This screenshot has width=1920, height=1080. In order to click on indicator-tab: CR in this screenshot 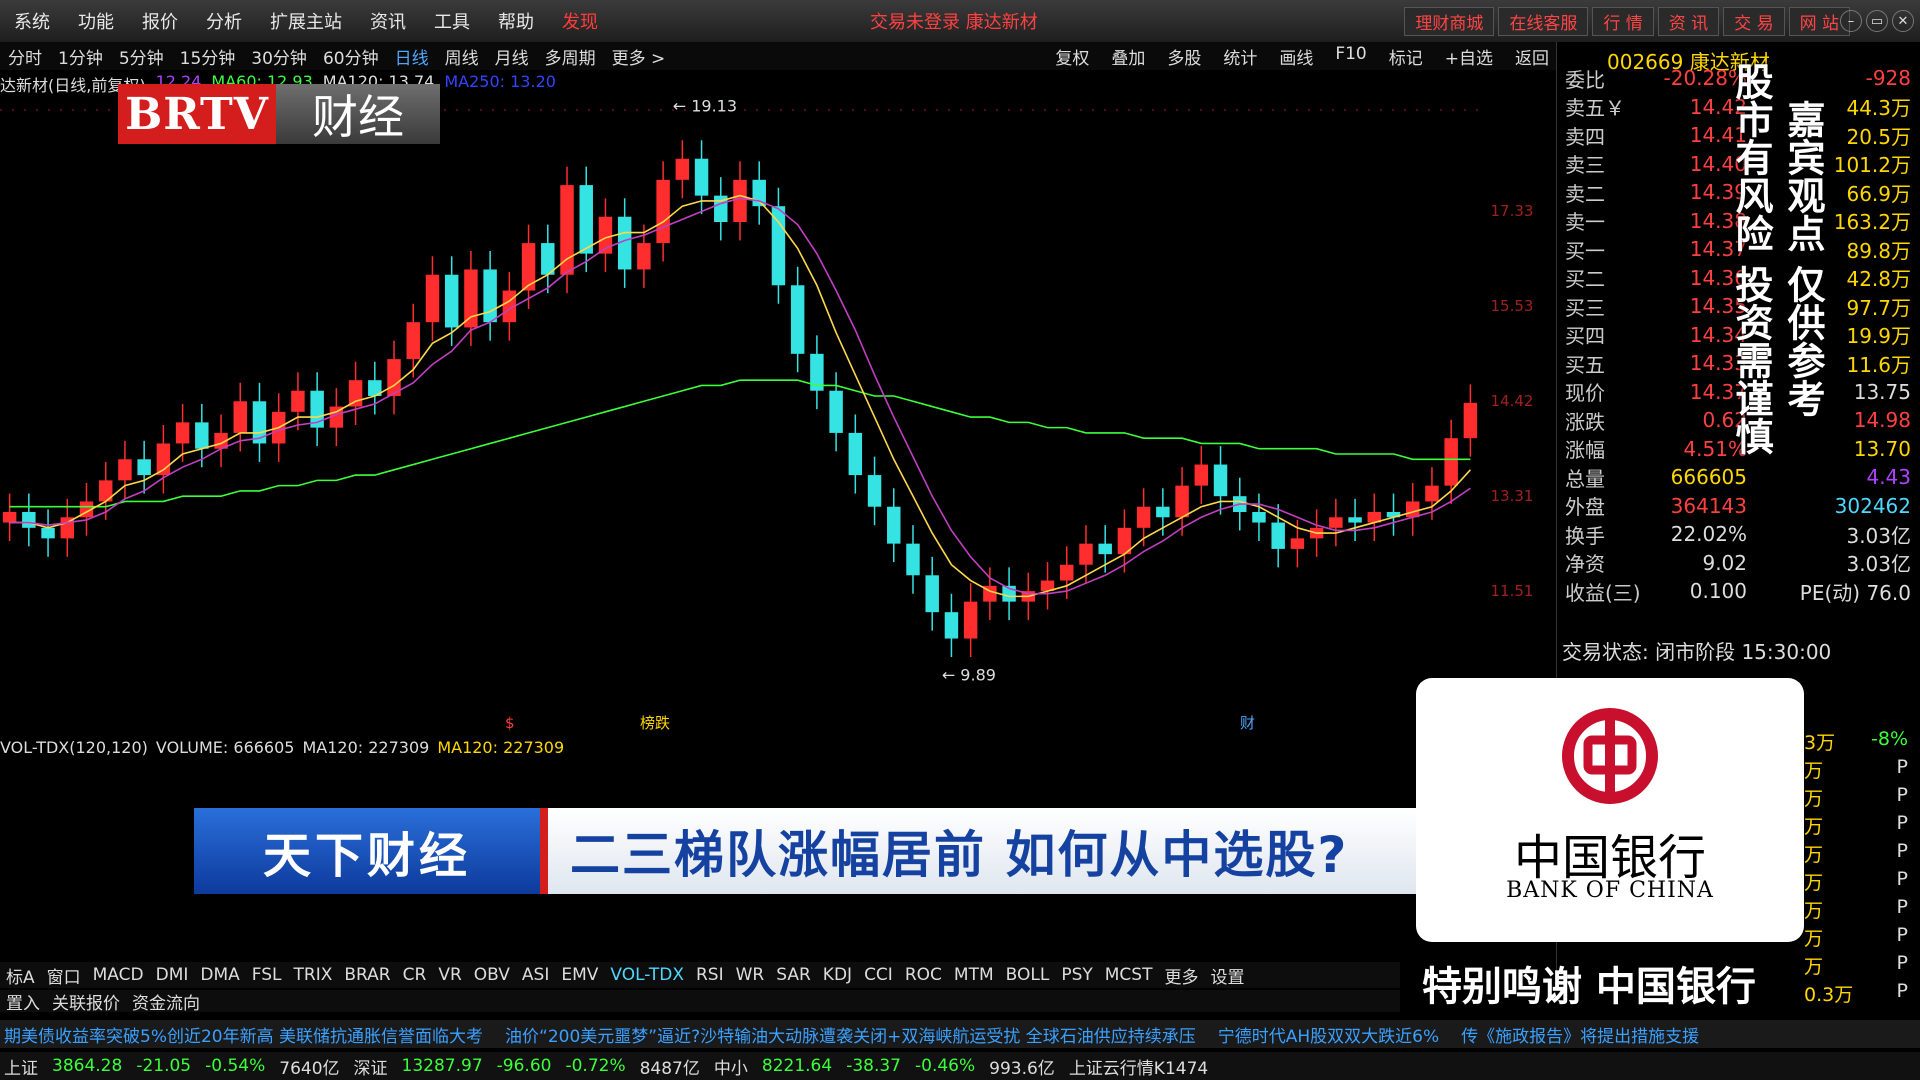, I will do `click(415, 975)`.